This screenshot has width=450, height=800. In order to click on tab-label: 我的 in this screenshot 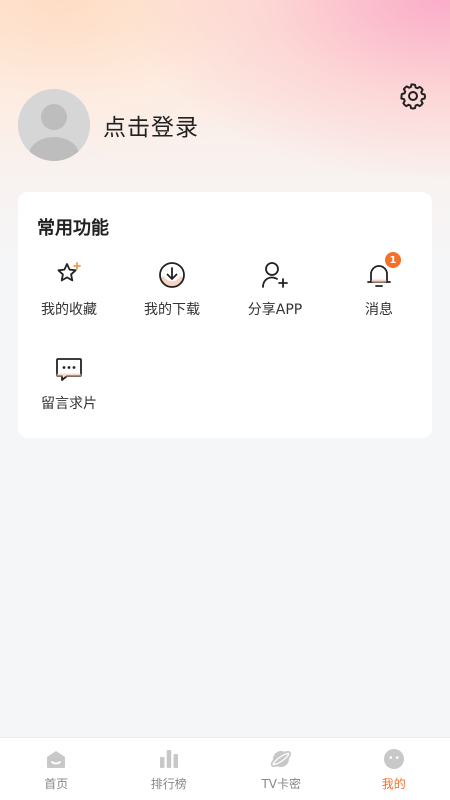, I will do `click(393, 784)`.